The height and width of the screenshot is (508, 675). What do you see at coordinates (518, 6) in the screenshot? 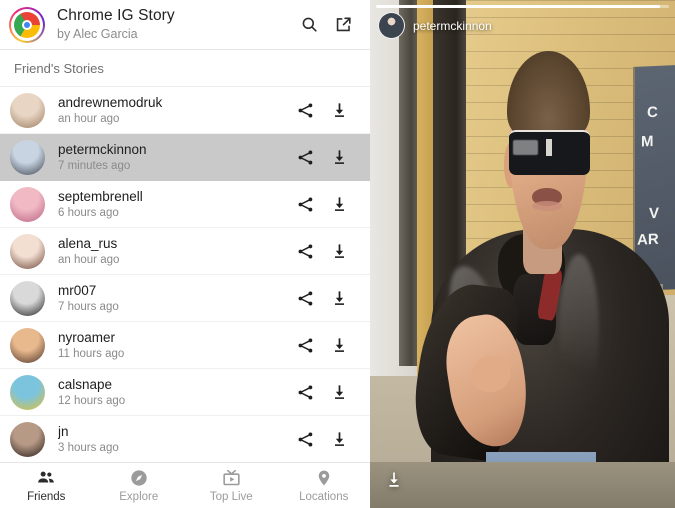
I see `story-progress-fill` at bounding box center [518, 6].